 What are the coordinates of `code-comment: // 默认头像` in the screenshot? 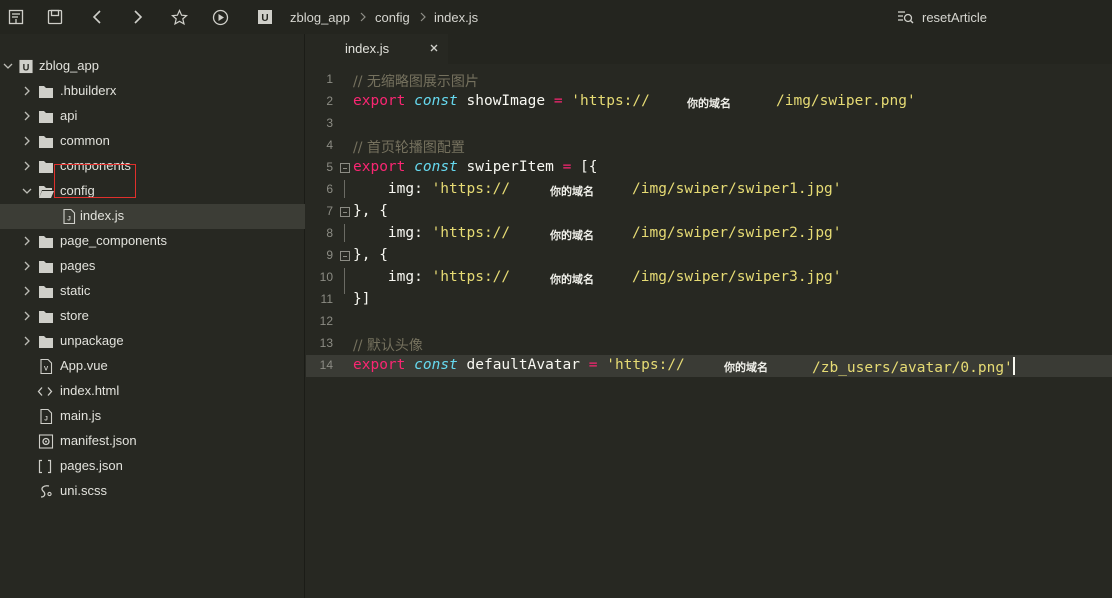 It's located at (388, 346).